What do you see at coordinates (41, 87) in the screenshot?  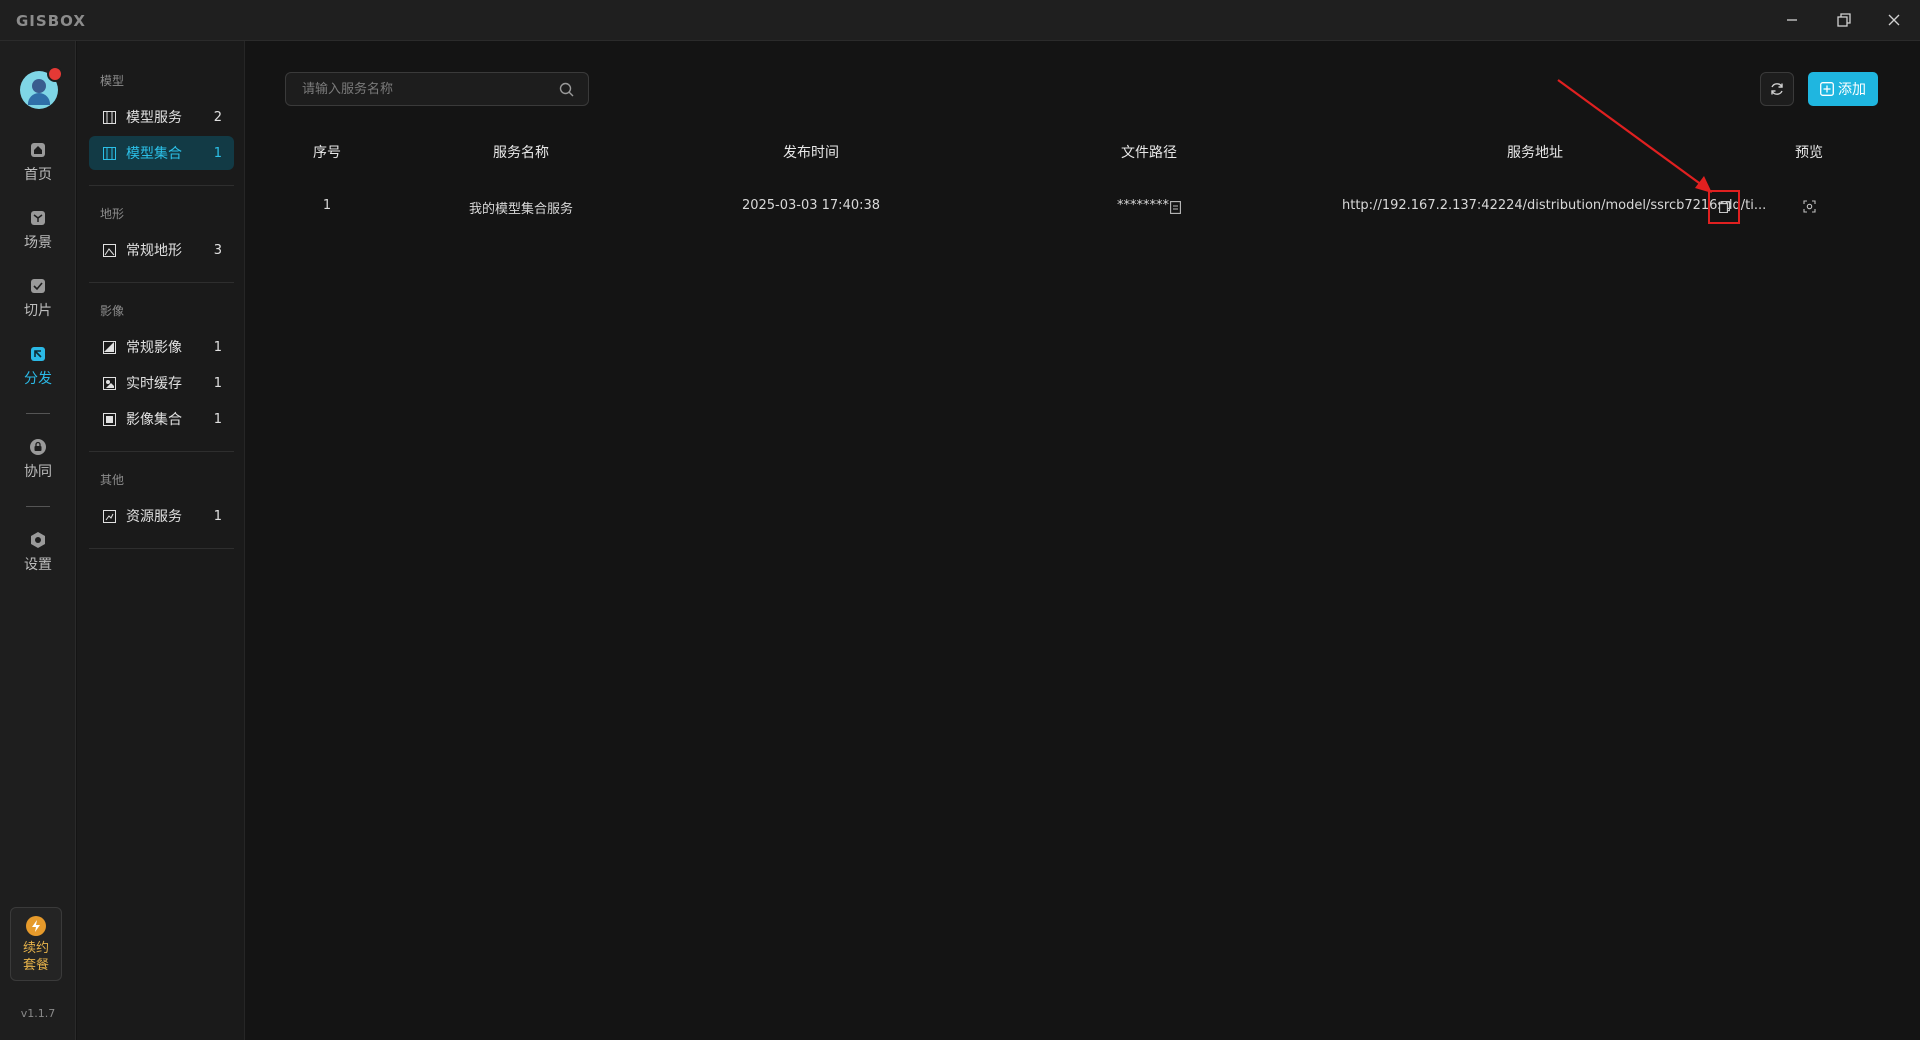 I see `avatar` at bounding box center [41, 87].